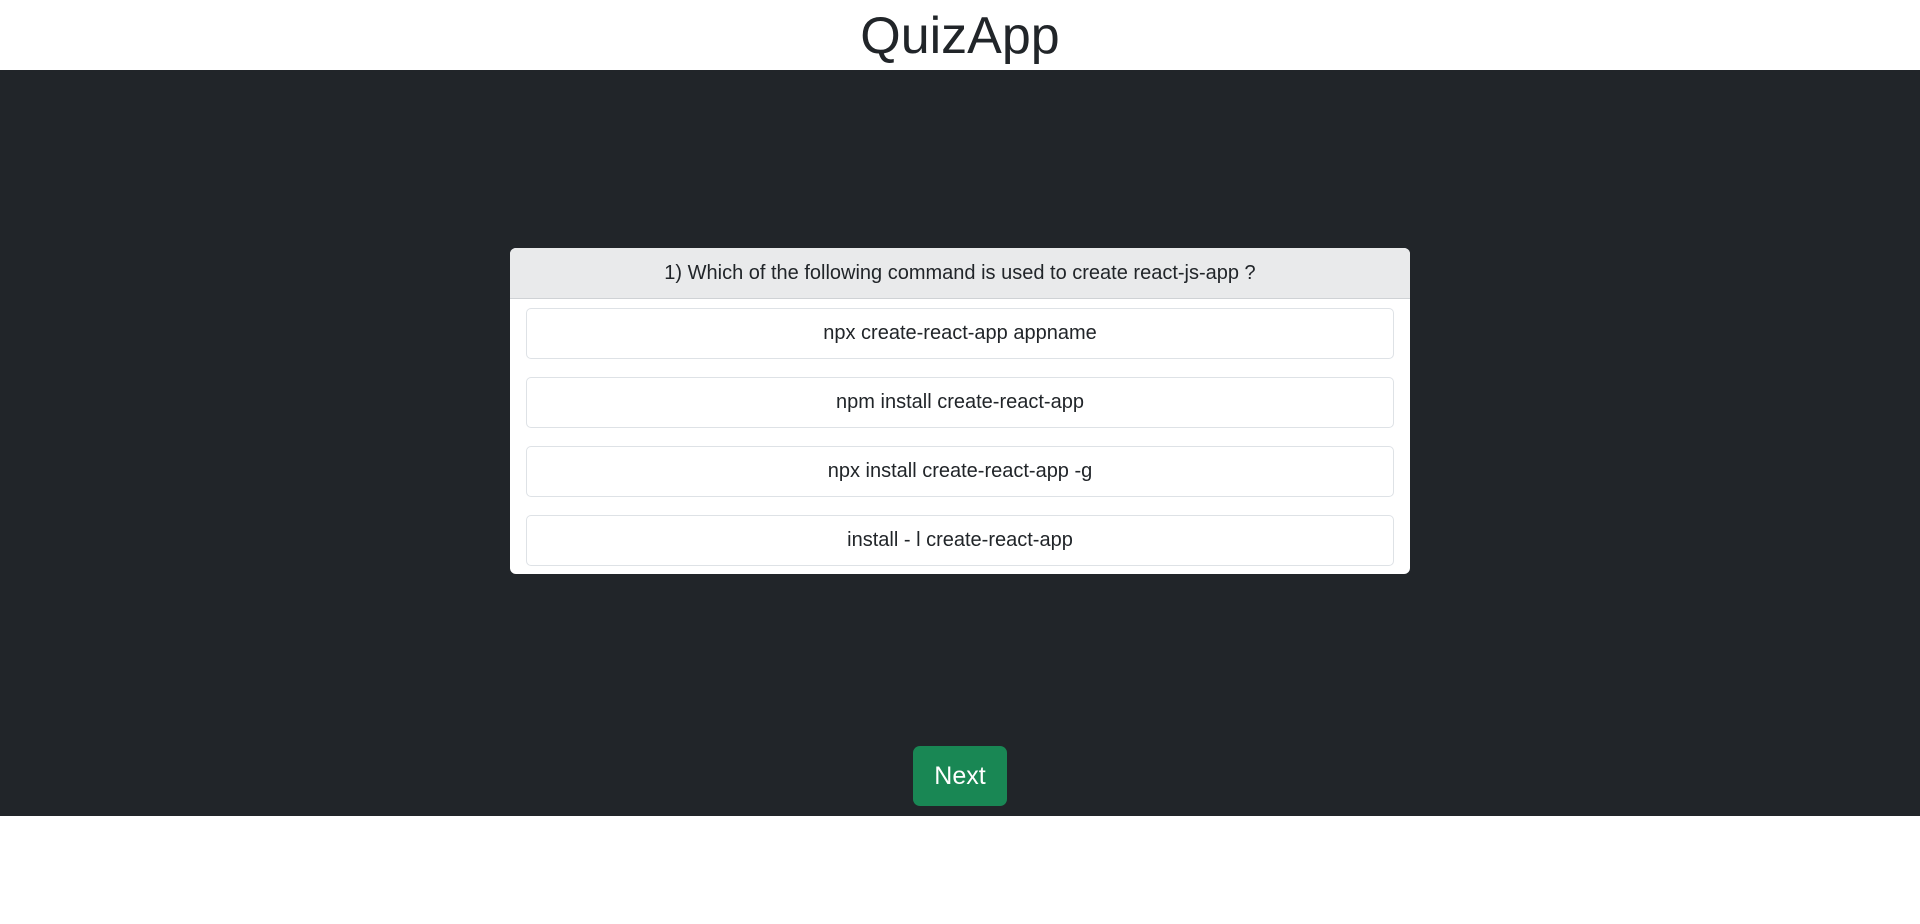 The image size is (1920, 924). I want to click on option-2: npm install create-react-app, so click(960, 402).